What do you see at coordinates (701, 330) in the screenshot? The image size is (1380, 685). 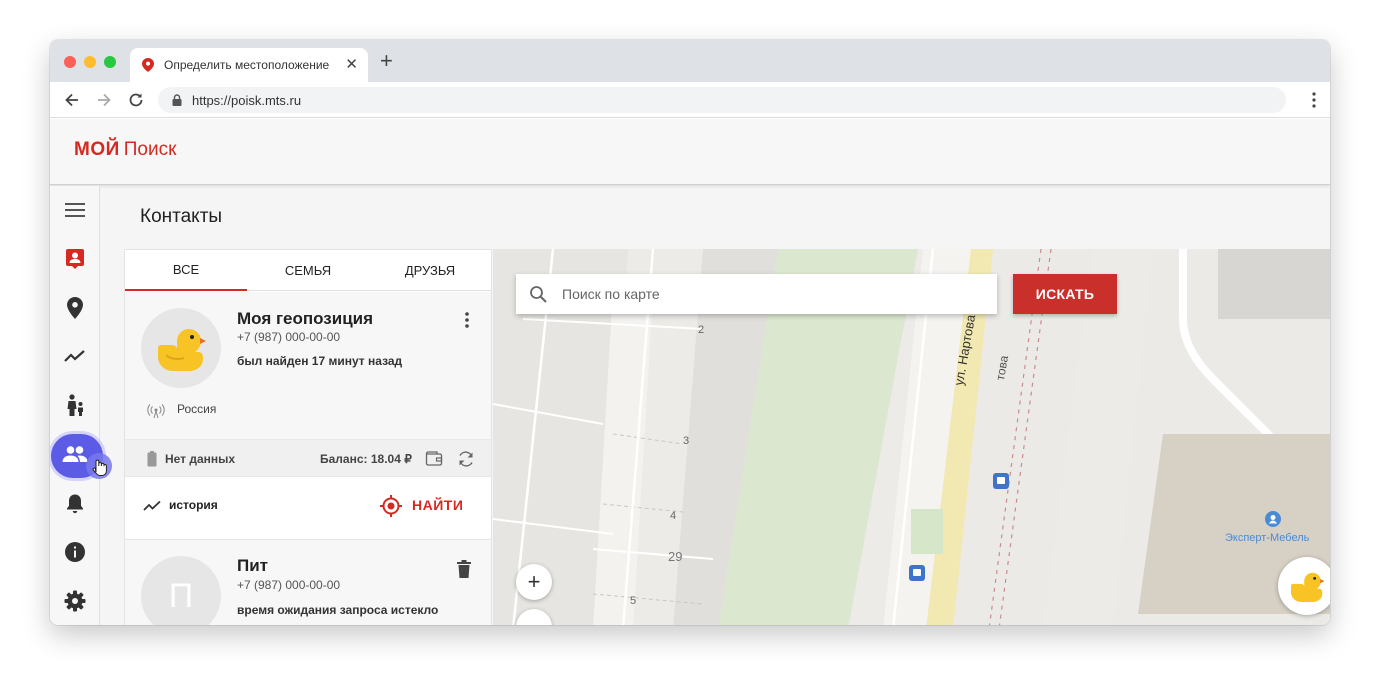 I see `house-number-label: 2` at bounding box center [701, 330].